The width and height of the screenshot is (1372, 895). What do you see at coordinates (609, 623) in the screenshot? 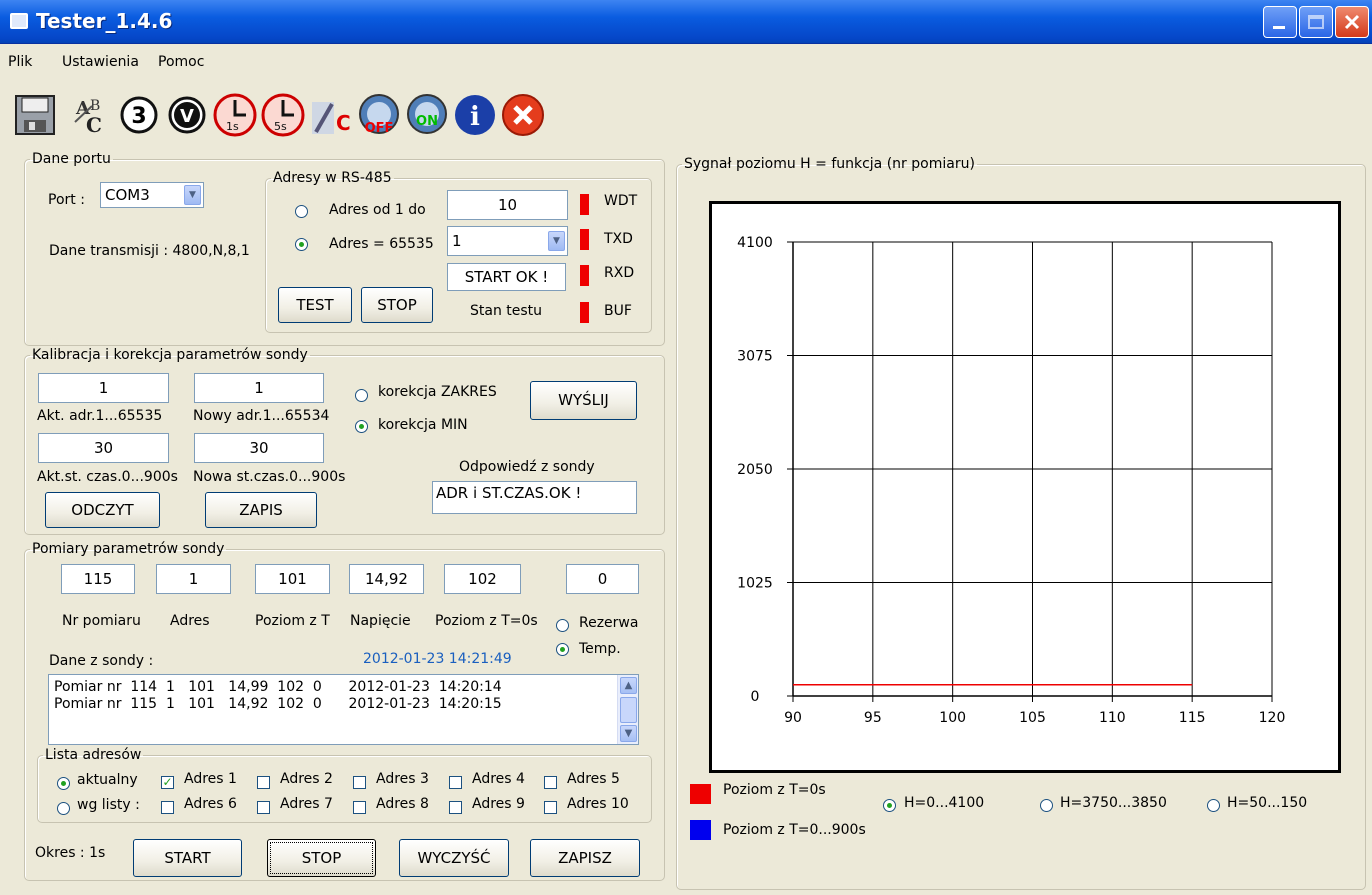
I see `reserve-label: Rezerwa` at bounding box center [609, 623].